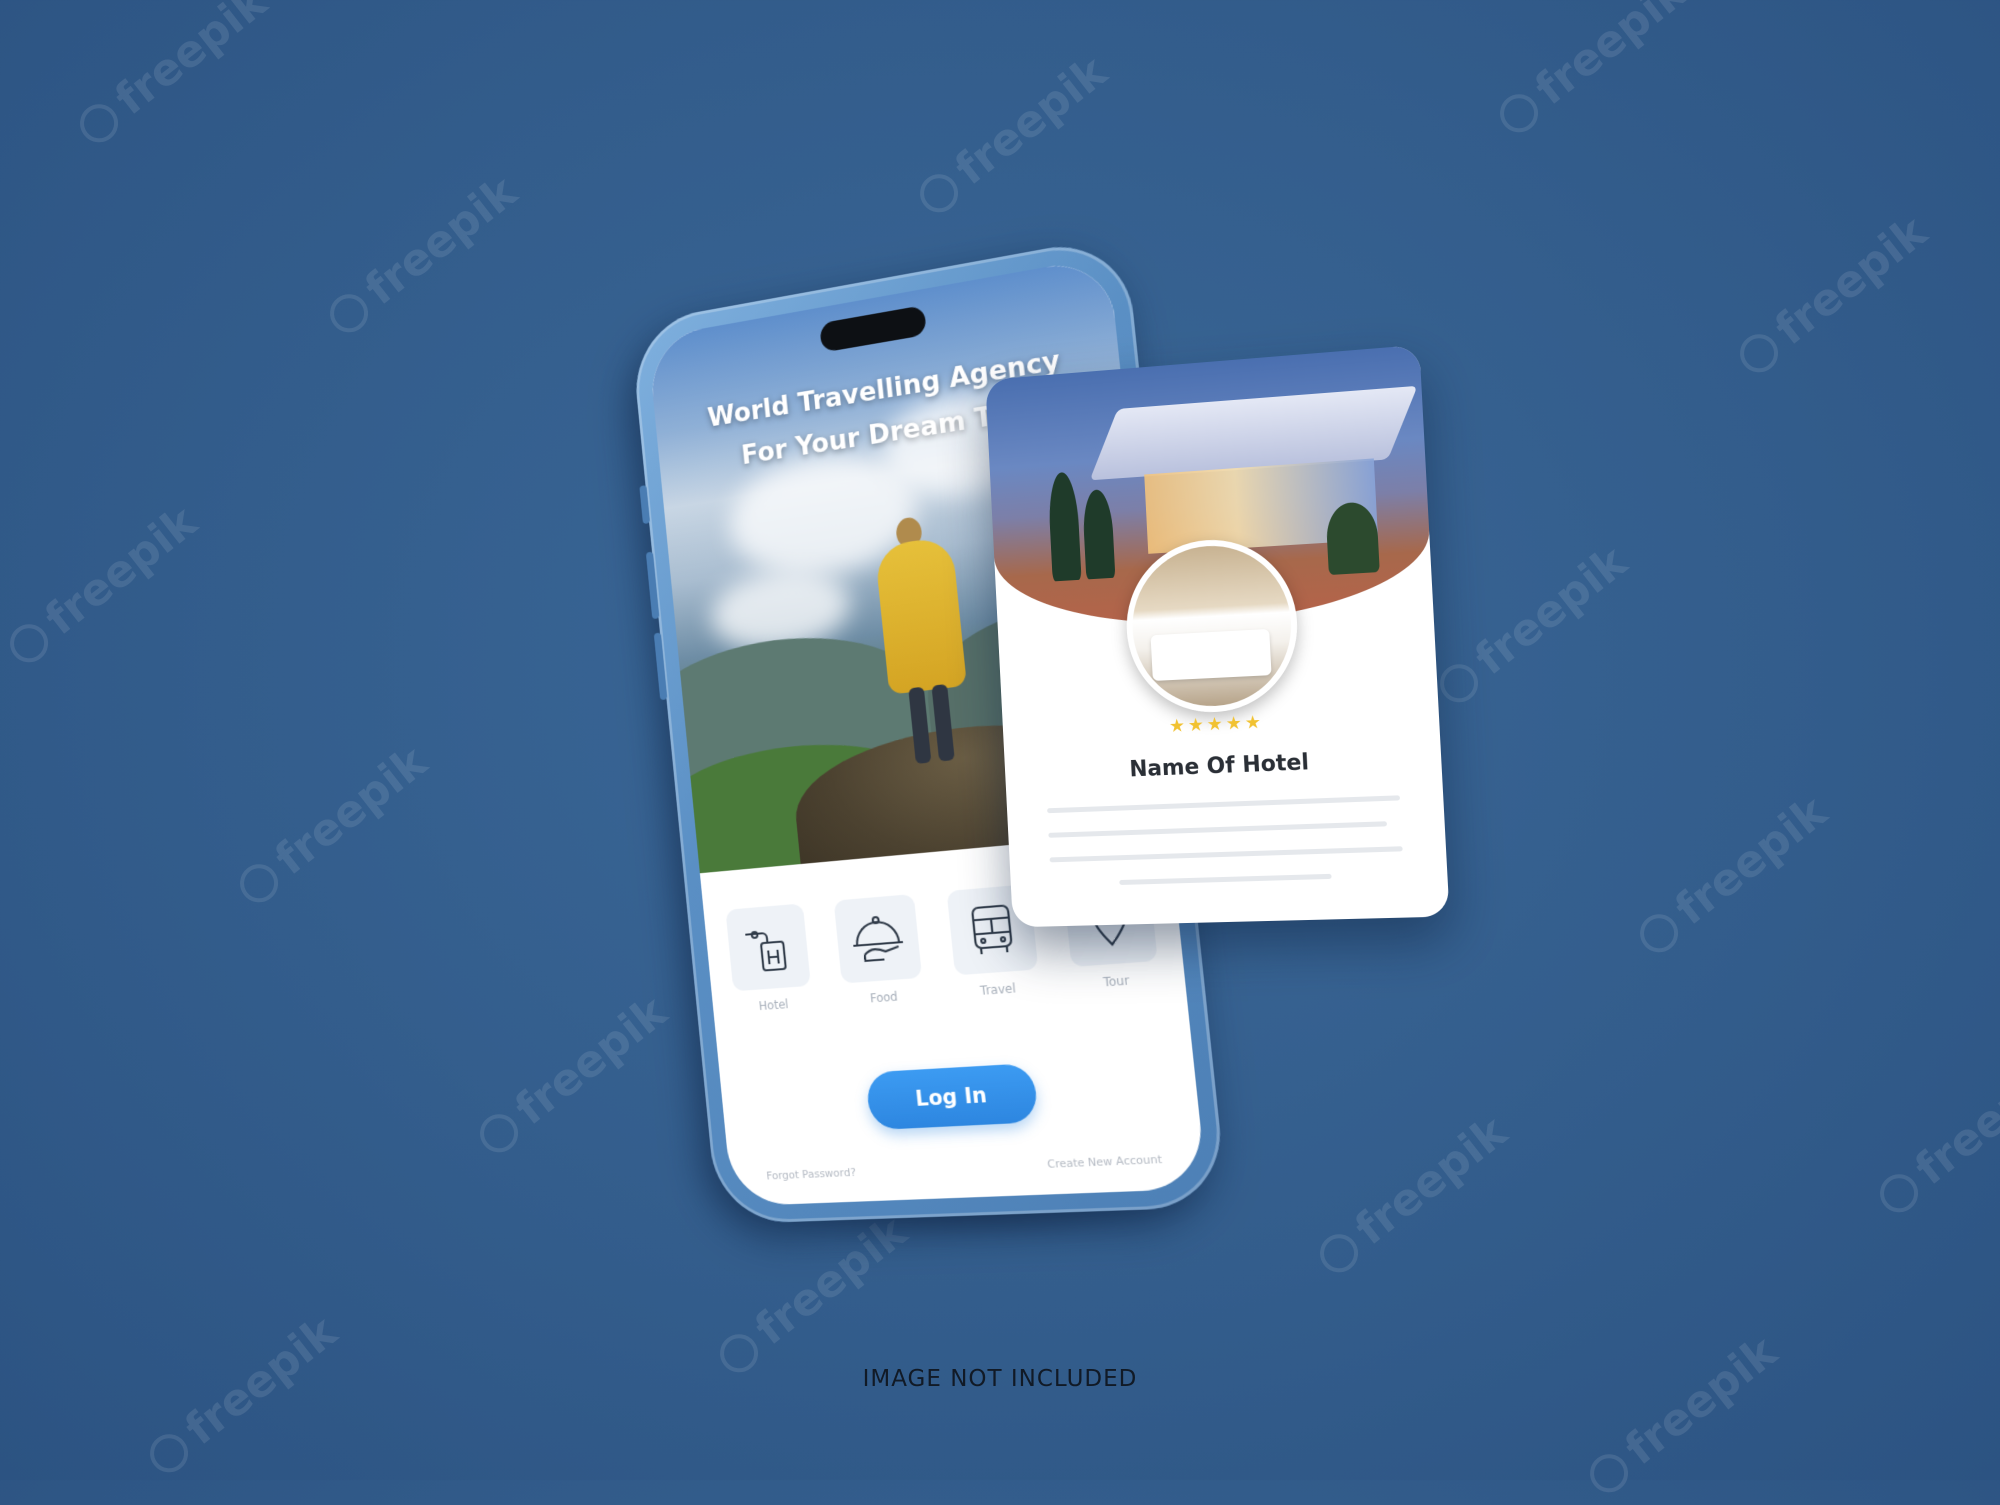  Describe the element at coordinates (1116, 981) in the screenshot. I see `service-label: Tour` at that location.